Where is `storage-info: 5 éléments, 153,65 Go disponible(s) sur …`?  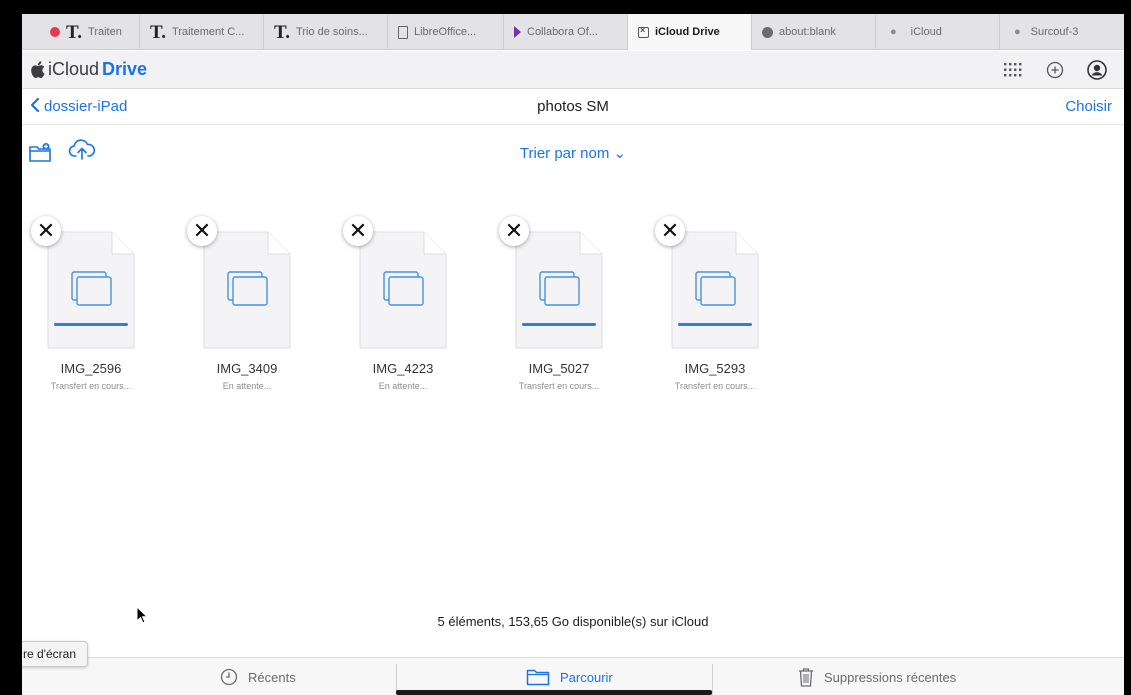 storage-info: 5 éléments, 153,65 Go disponible(s) sur … is located at coordinates (573, 621).